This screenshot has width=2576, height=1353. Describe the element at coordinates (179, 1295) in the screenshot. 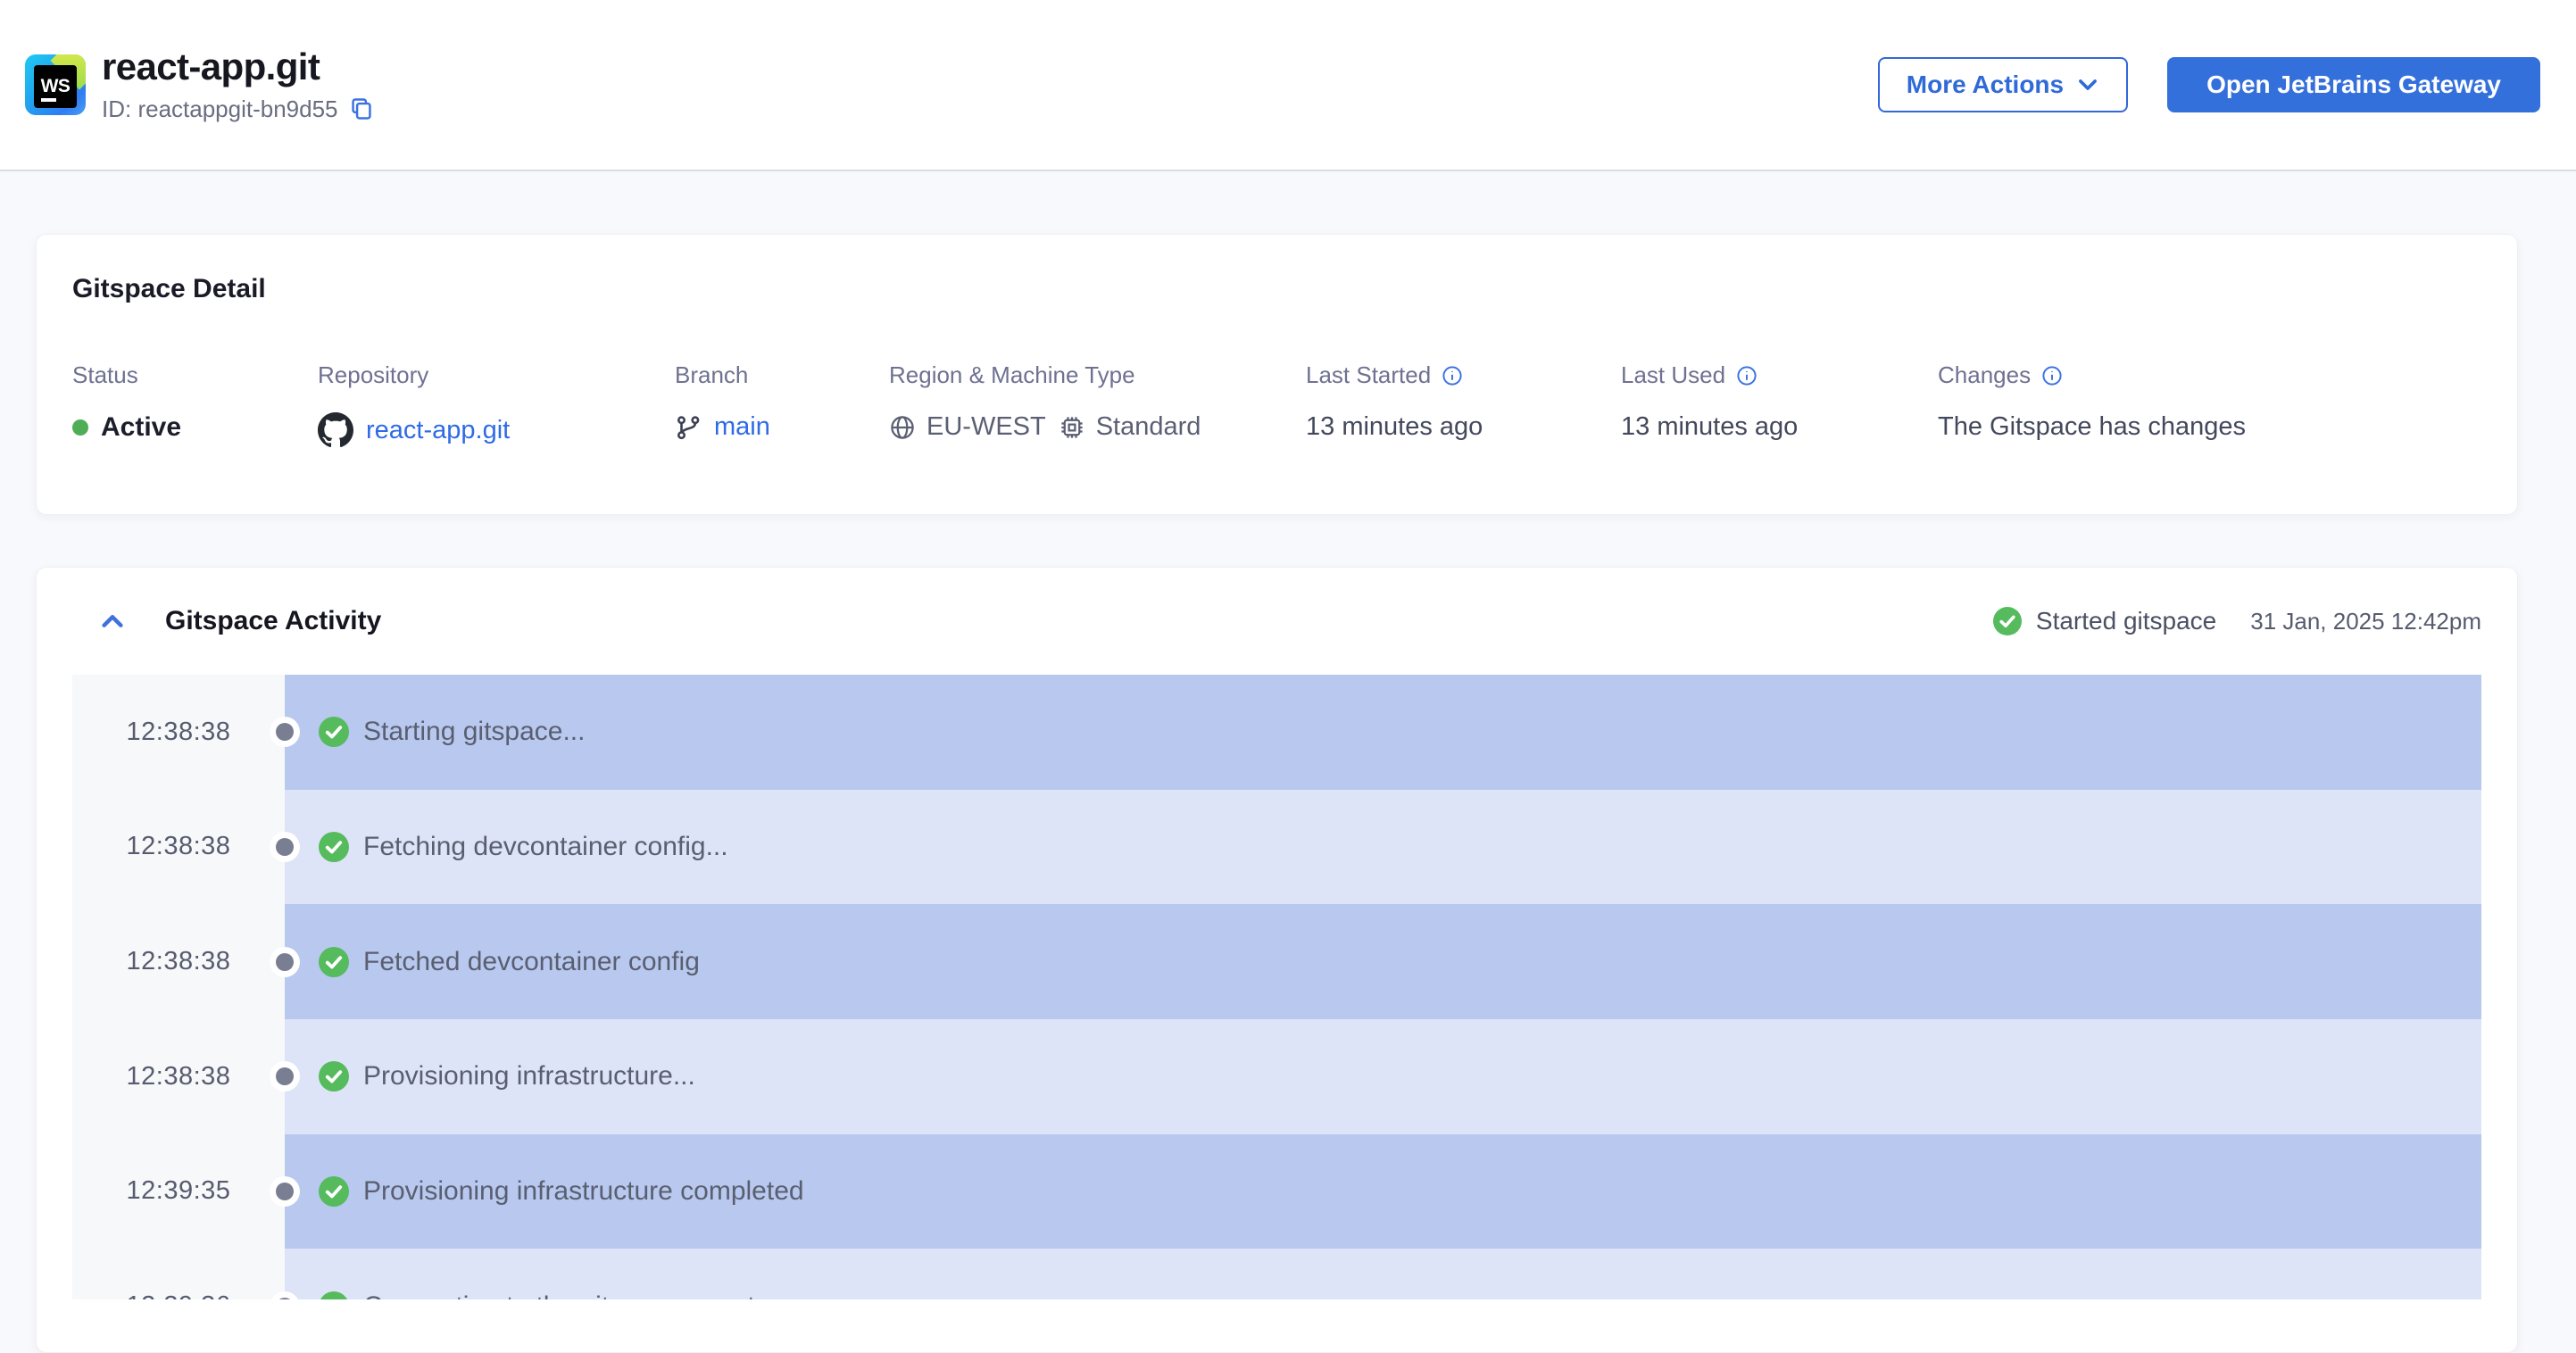

I see `log-timestamp: 12:39:36` at that location.